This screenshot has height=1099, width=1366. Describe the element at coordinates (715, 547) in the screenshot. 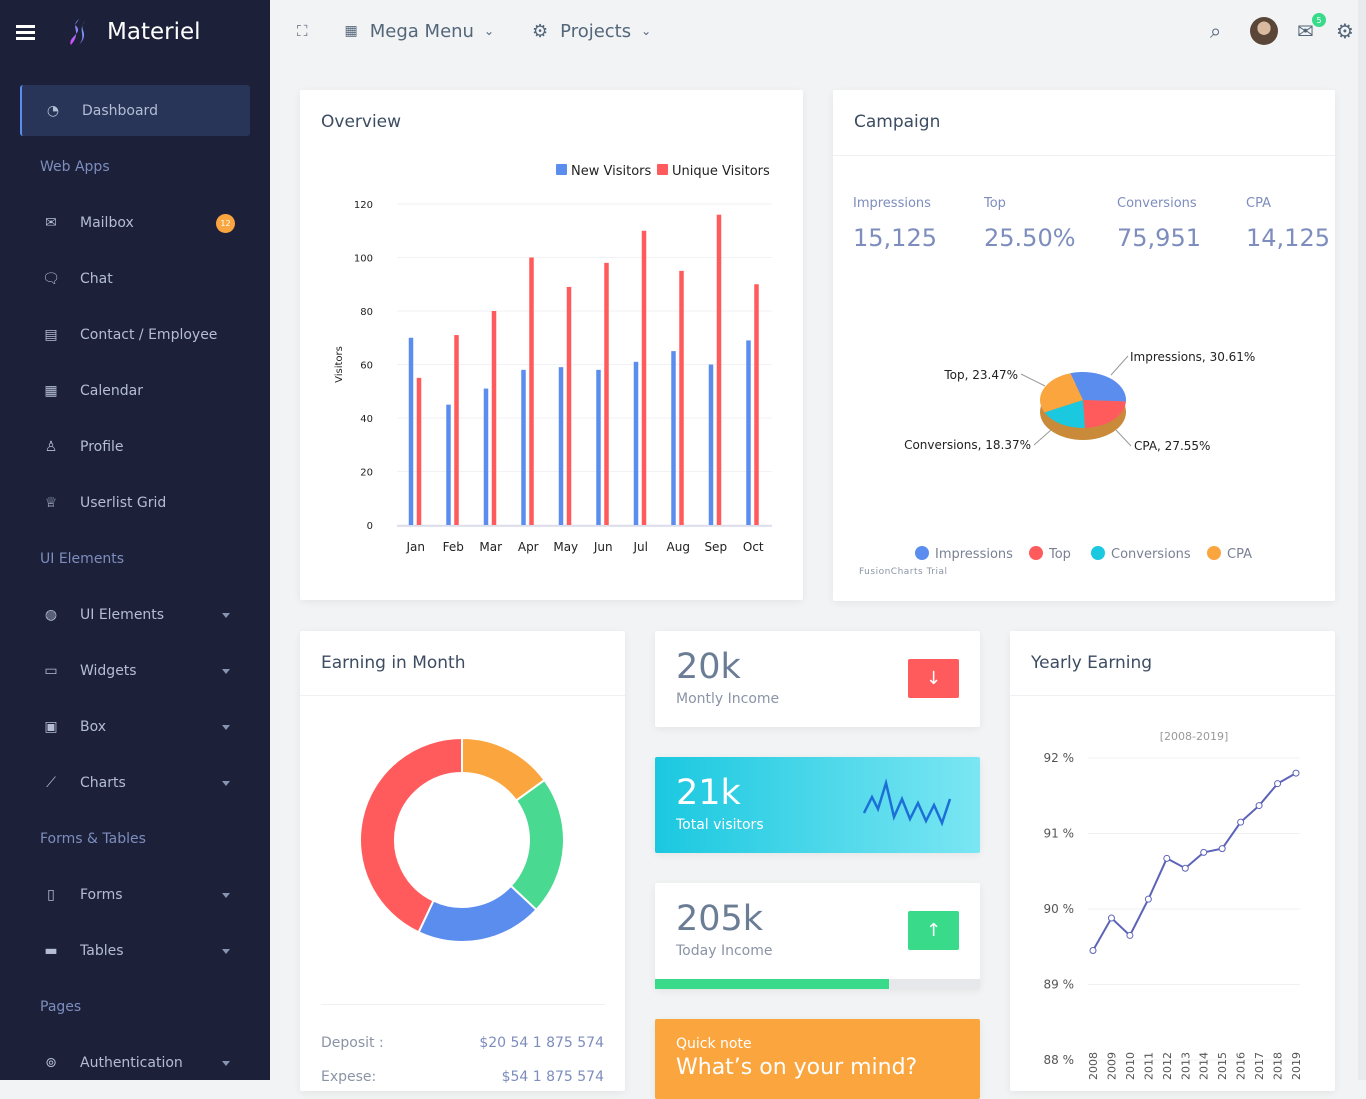

I see `x-tick-label: Sep` at that location.